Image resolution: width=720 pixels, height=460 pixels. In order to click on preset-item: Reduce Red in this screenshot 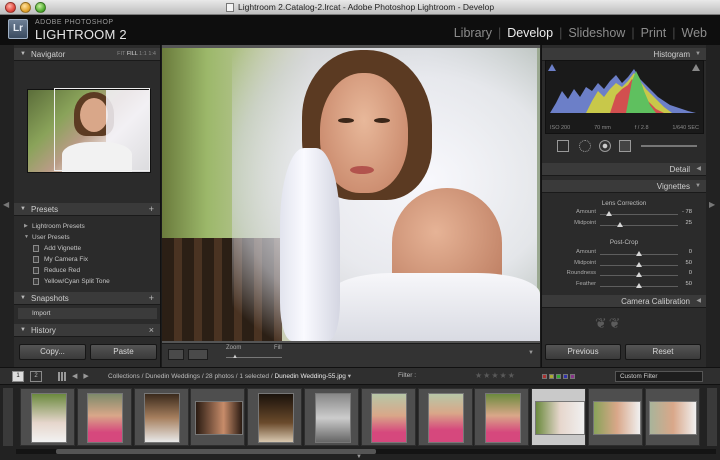, I will do `click(87, 270)`.